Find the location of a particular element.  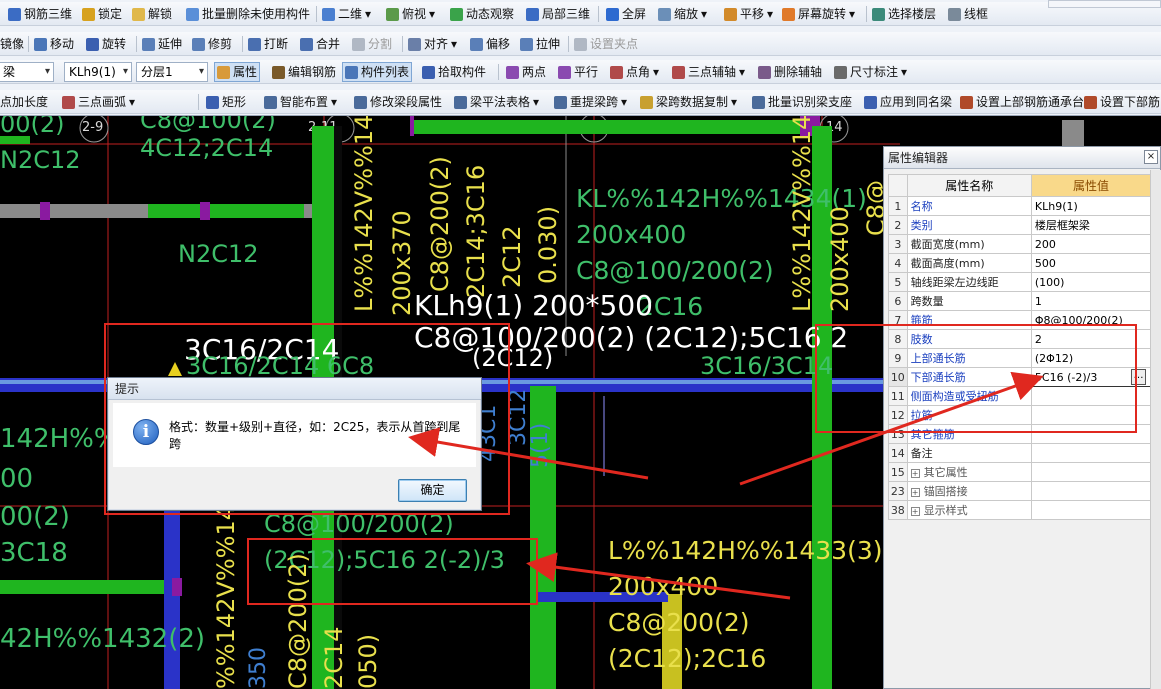

orbit-button: 动态观察 is located at coordinates (482, 14).